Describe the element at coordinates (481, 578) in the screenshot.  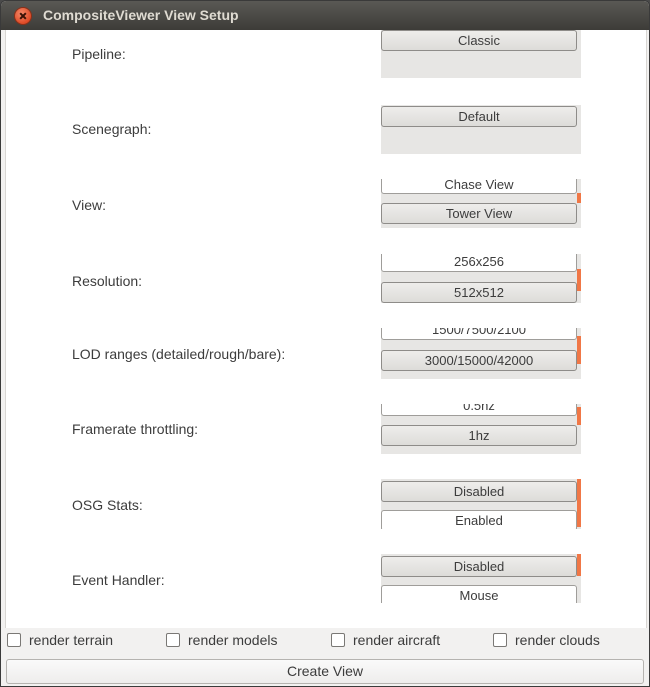
I see `event-handler-list: Disabled Mouse` at that location.